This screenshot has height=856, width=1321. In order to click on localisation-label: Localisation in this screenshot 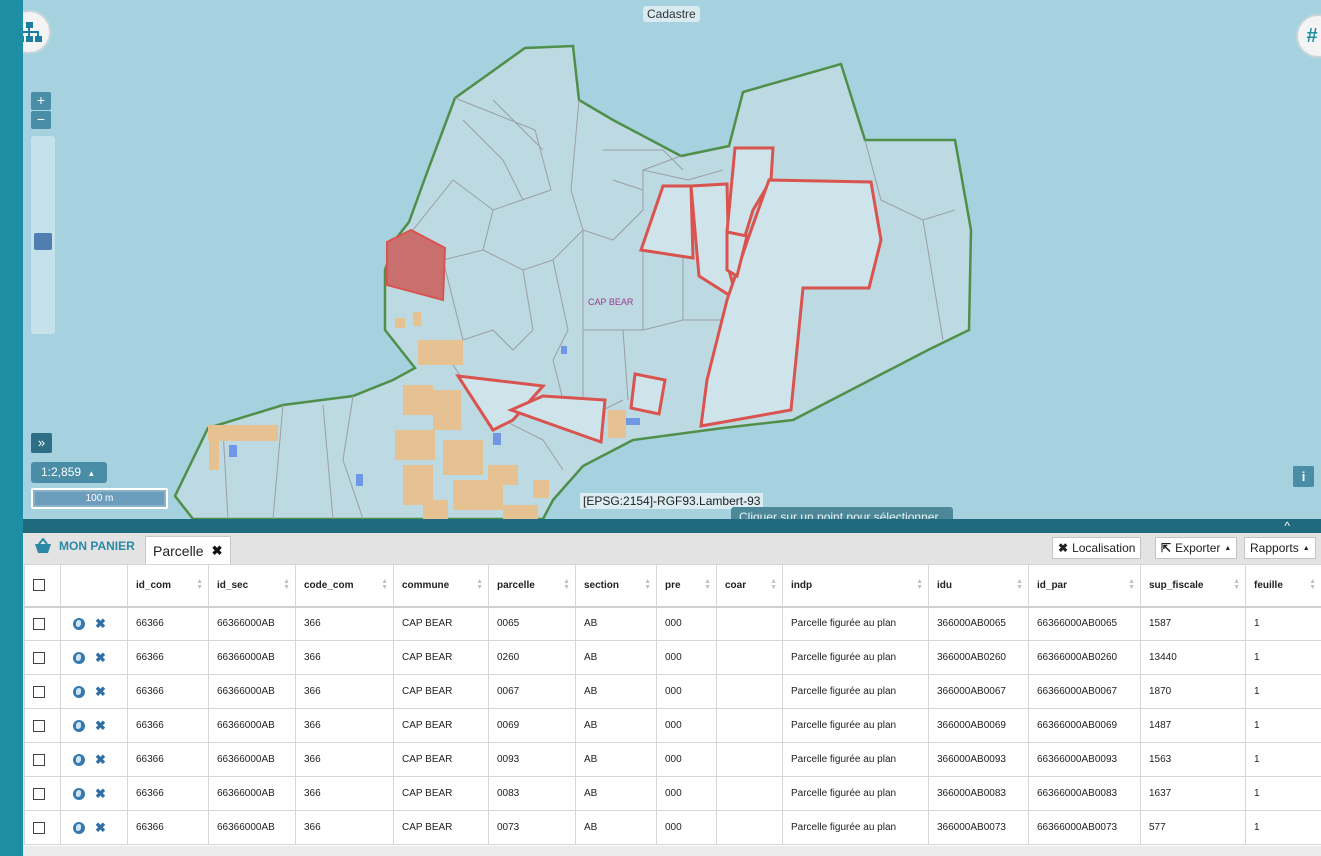, I will do `click(1104, 548)`.